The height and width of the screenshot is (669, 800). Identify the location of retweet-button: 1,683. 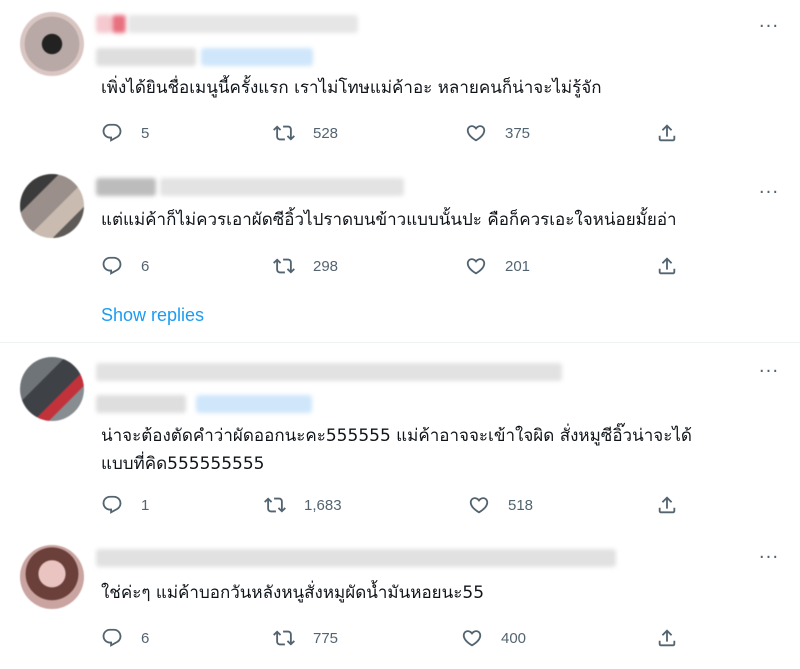
(303, 505).